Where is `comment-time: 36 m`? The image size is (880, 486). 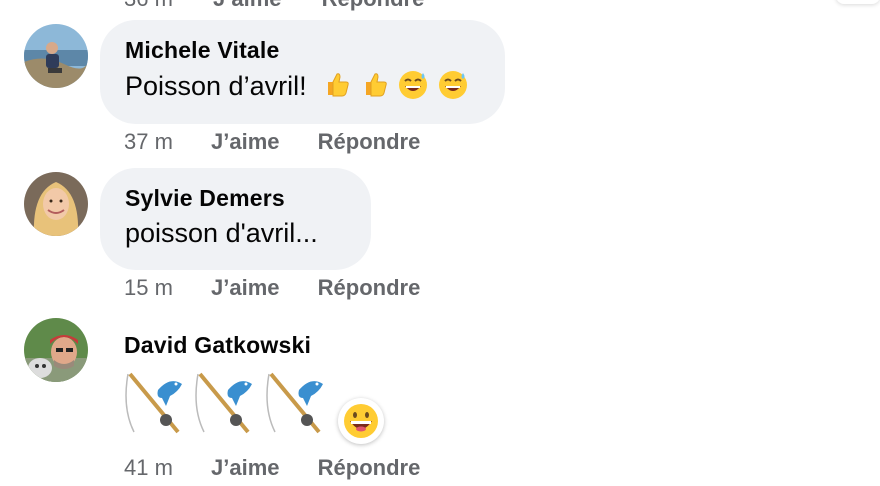
comment-time: 36 m is located at coordinates (148, 5).